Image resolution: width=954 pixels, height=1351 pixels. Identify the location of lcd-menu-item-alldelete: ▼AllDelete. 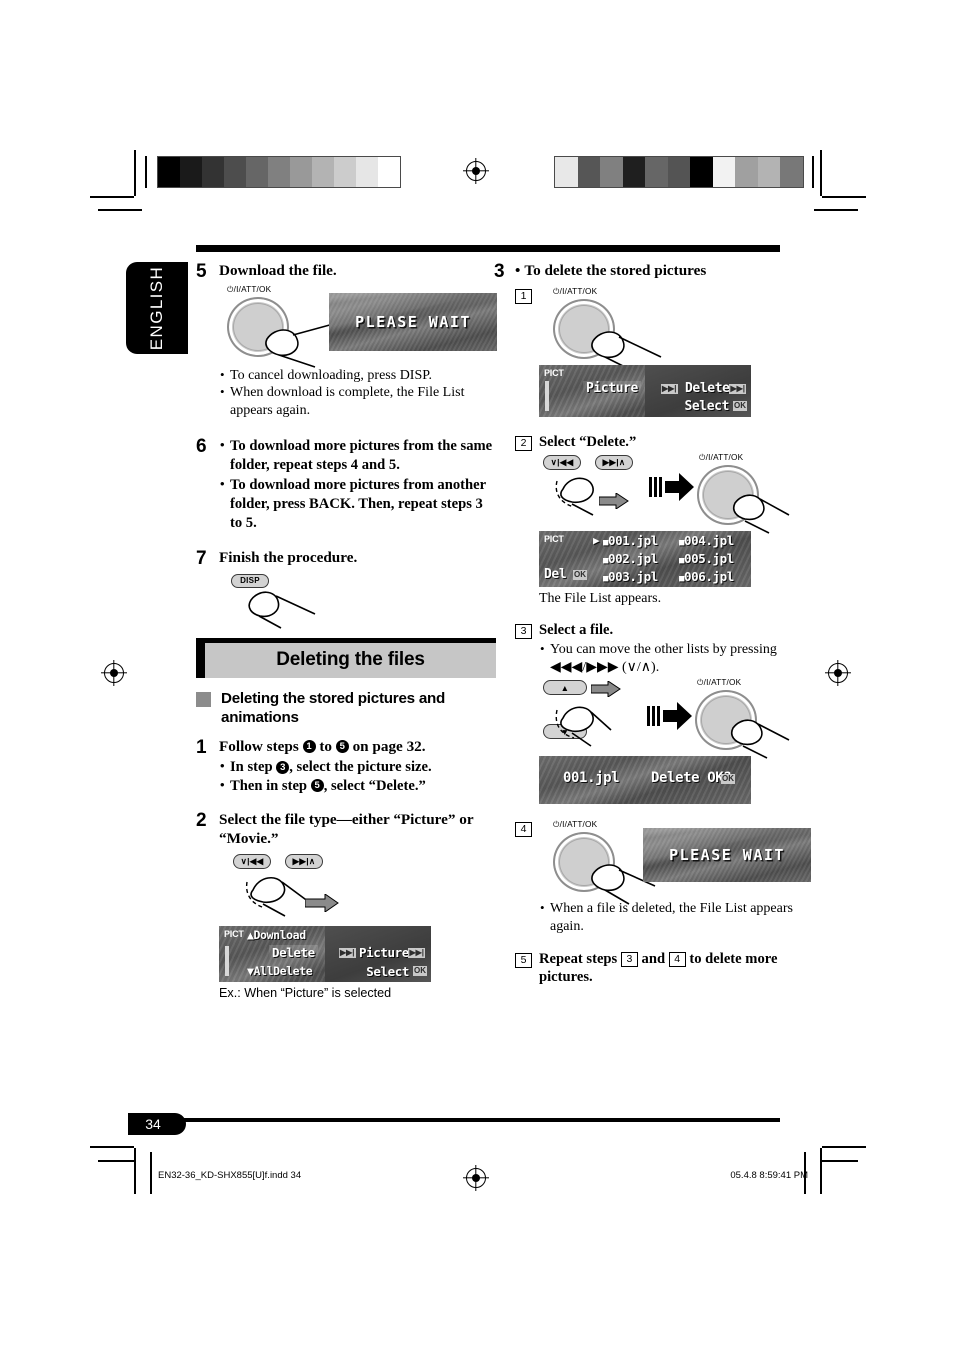
(280, 971).